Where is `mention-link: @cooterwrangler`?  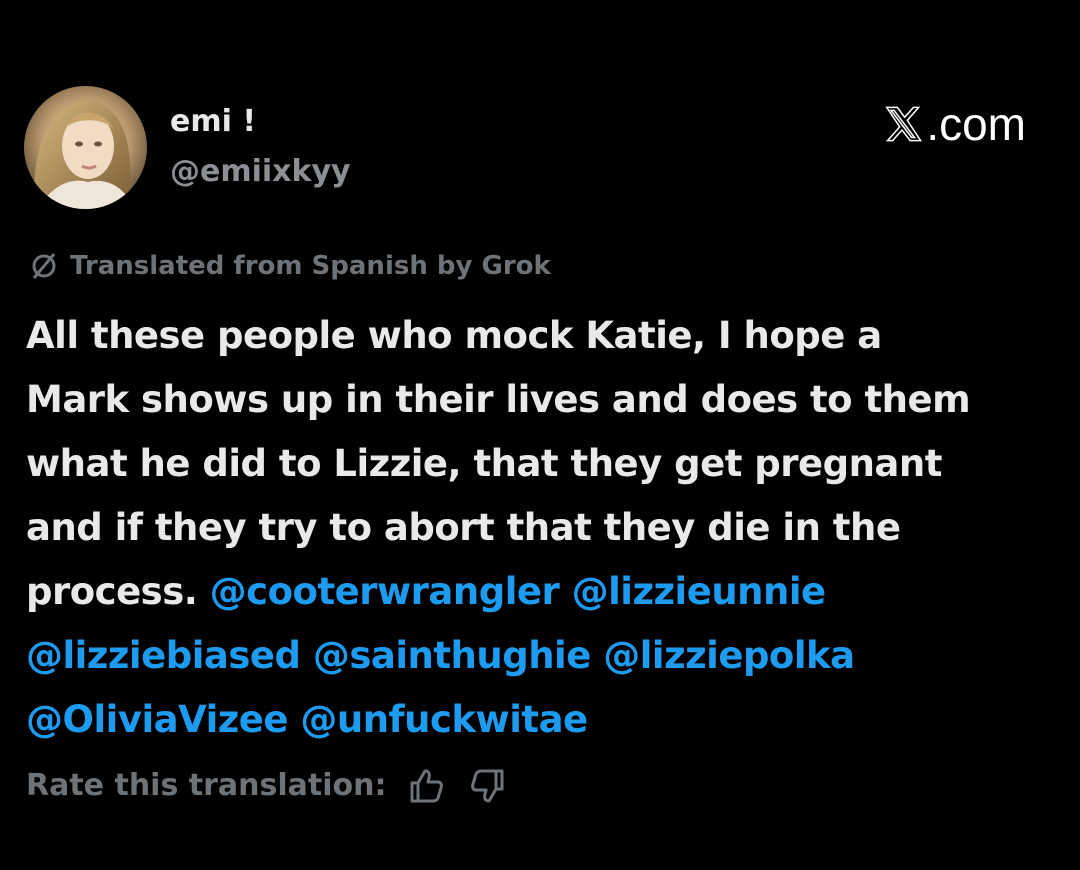 mention-link: @cooterwrangler is located at coordinates (385, 591).